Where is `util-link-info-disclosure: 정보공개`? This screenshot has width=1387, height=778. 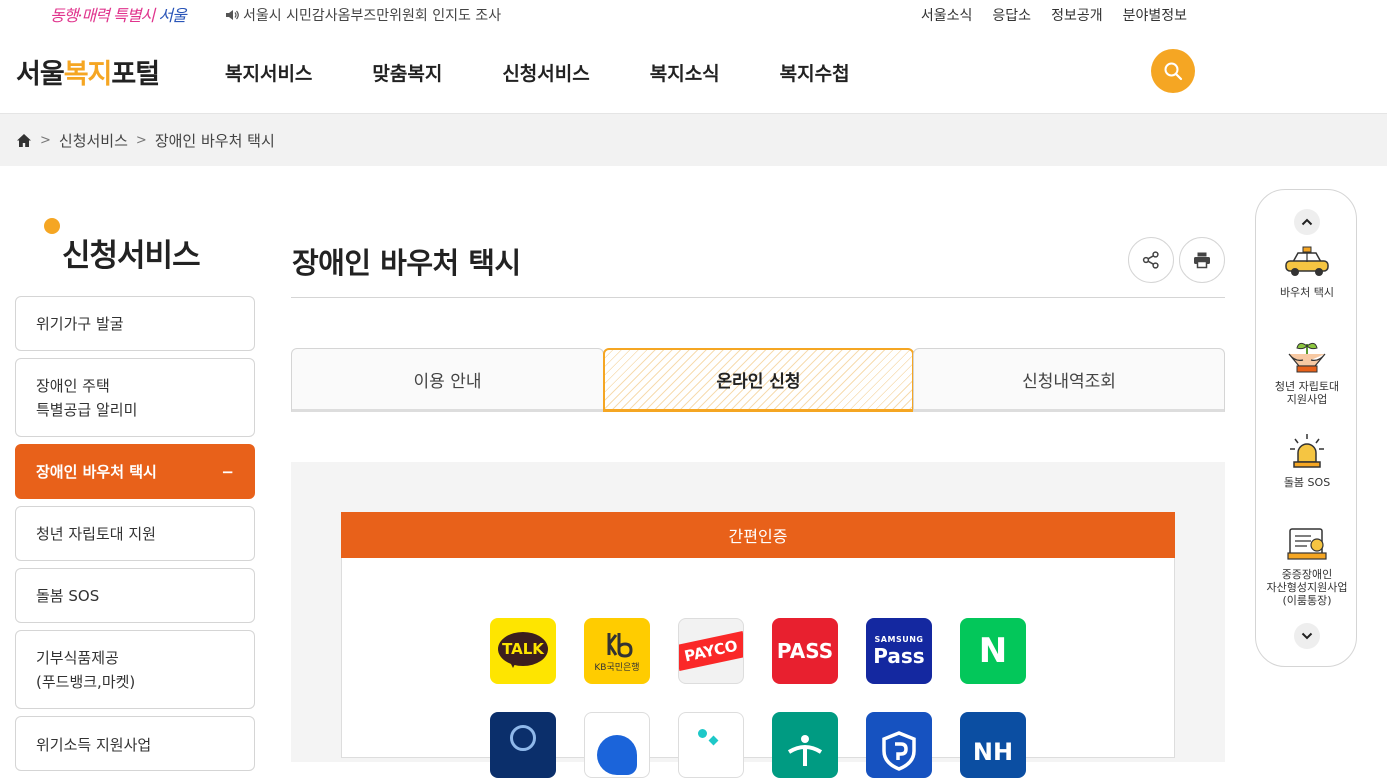 util-link-info-disclosure: 정보공개 is located at coordinates (1077, 15).